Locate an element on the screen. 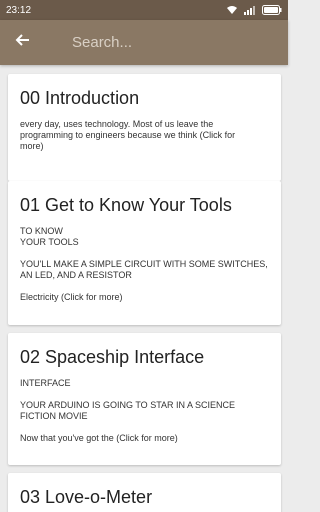 This screenshot has width=320, height=512. search-input is located at coordinates (172, 42).